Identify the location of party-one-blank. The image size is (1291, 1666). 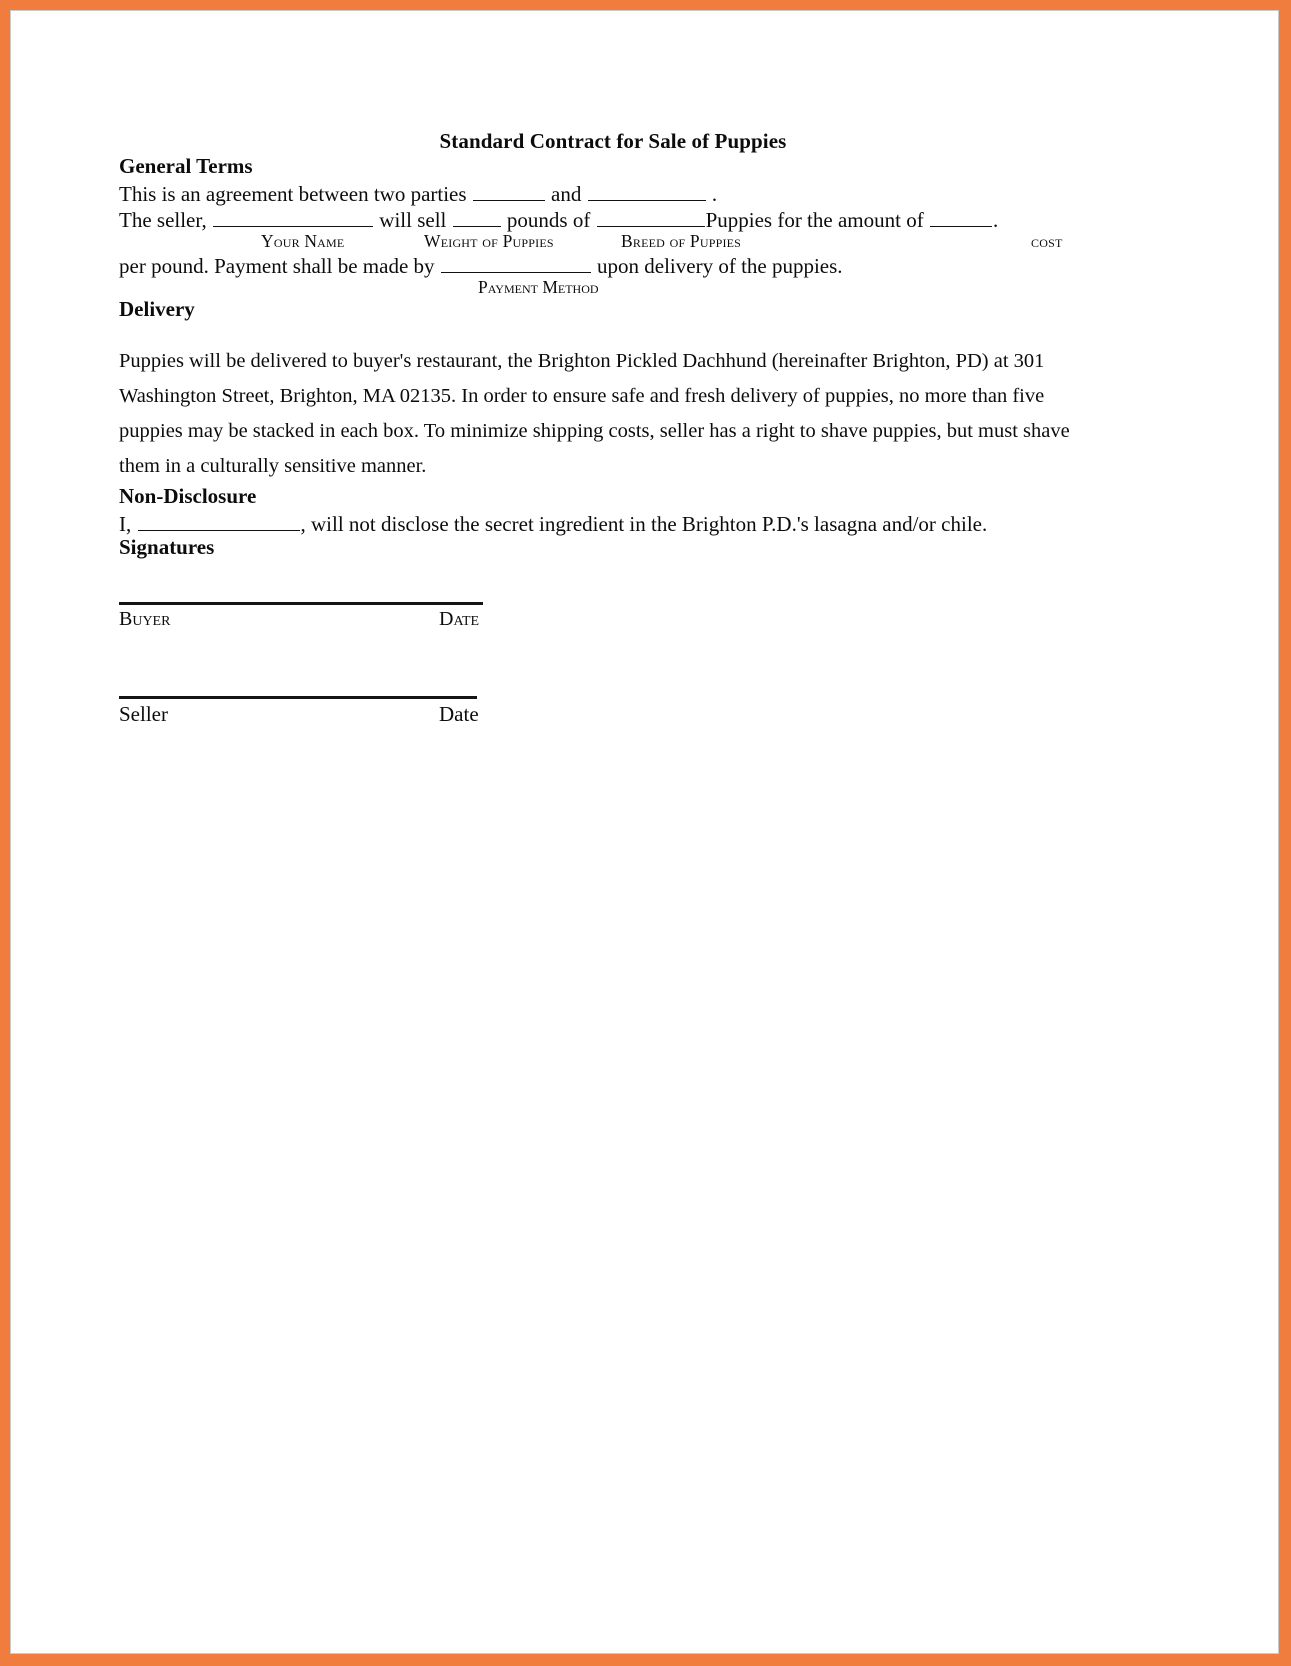
(508, 190).